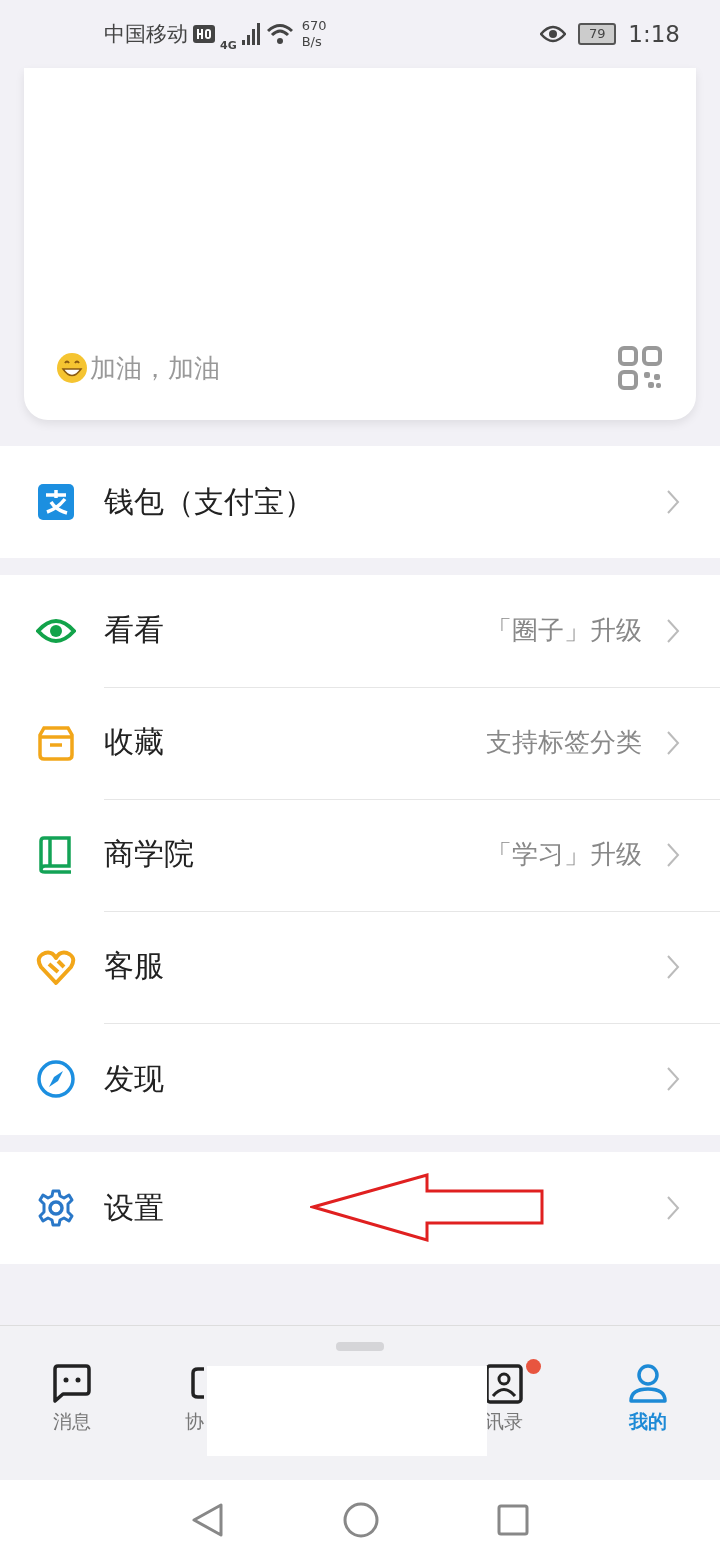 The height and width of the screenshot is (1560, 720). Describe the element at coordinates (208, 1520) in the screenshot. I see `back-icon` at that location.